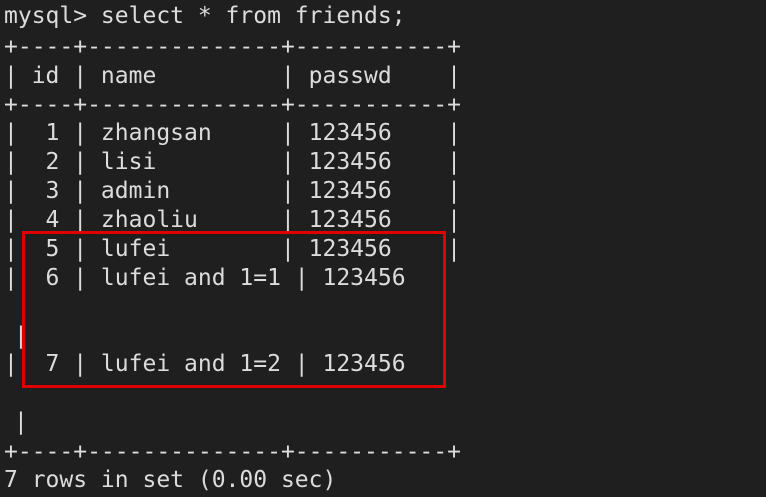  I want to click on table-row: | 1 | zhangsan | 123456 |, so click(232, 133).